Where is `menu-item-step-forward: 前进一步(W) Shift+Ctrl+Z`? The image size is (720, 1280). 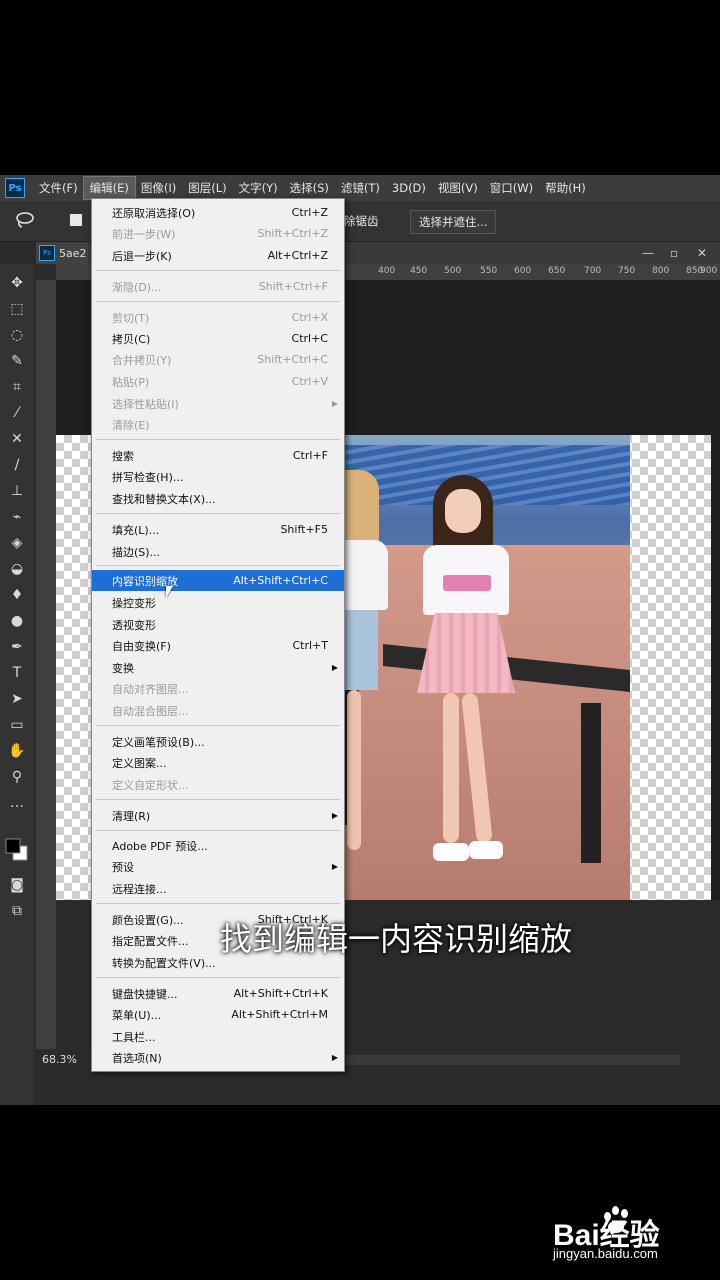 menu-item-step-forward: 前进一步(W) Shift+Ctrl+Z is located at coordinates (218, 233).